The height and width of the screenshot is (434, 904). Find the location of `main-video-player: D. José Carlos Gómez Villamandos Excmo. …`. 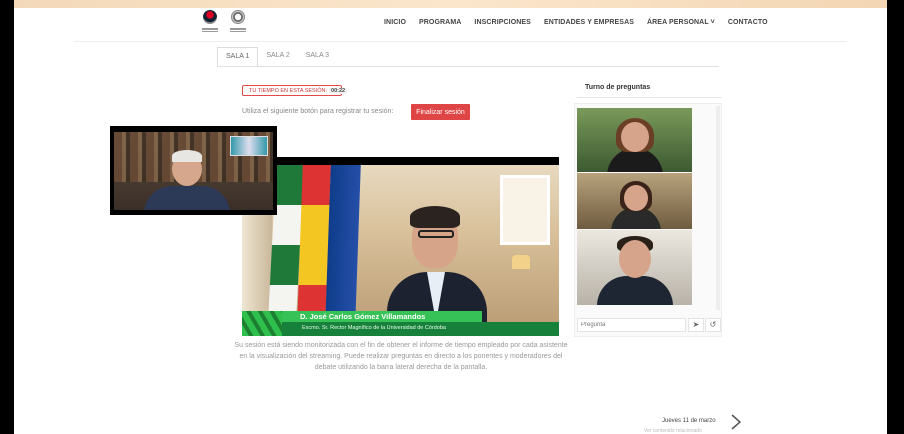

main-video-player: D. José Carlos Gómez Villamandos Excmo. … is located at coordinates (400, 246).